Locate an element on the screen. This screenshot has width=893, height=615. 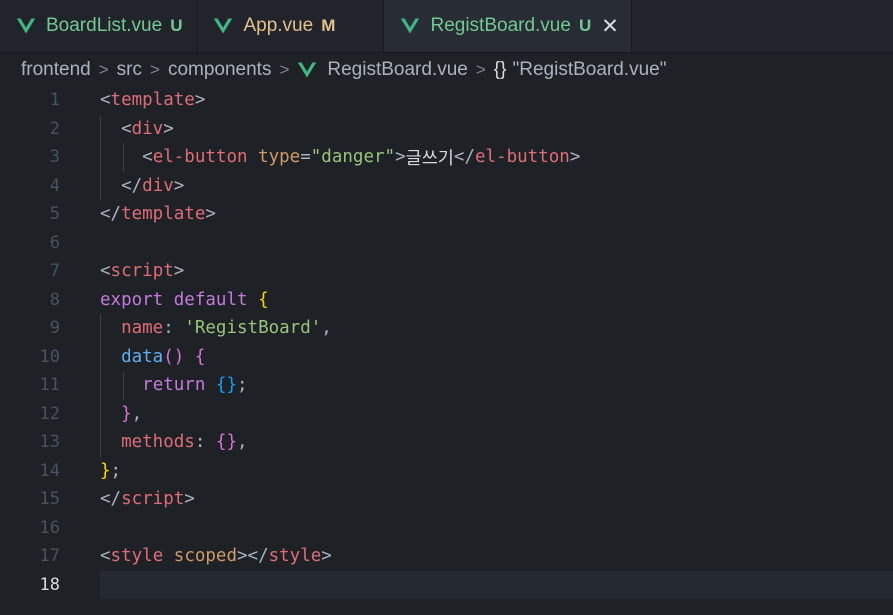
code-line: 14}; is located at coordinates (446, 471).